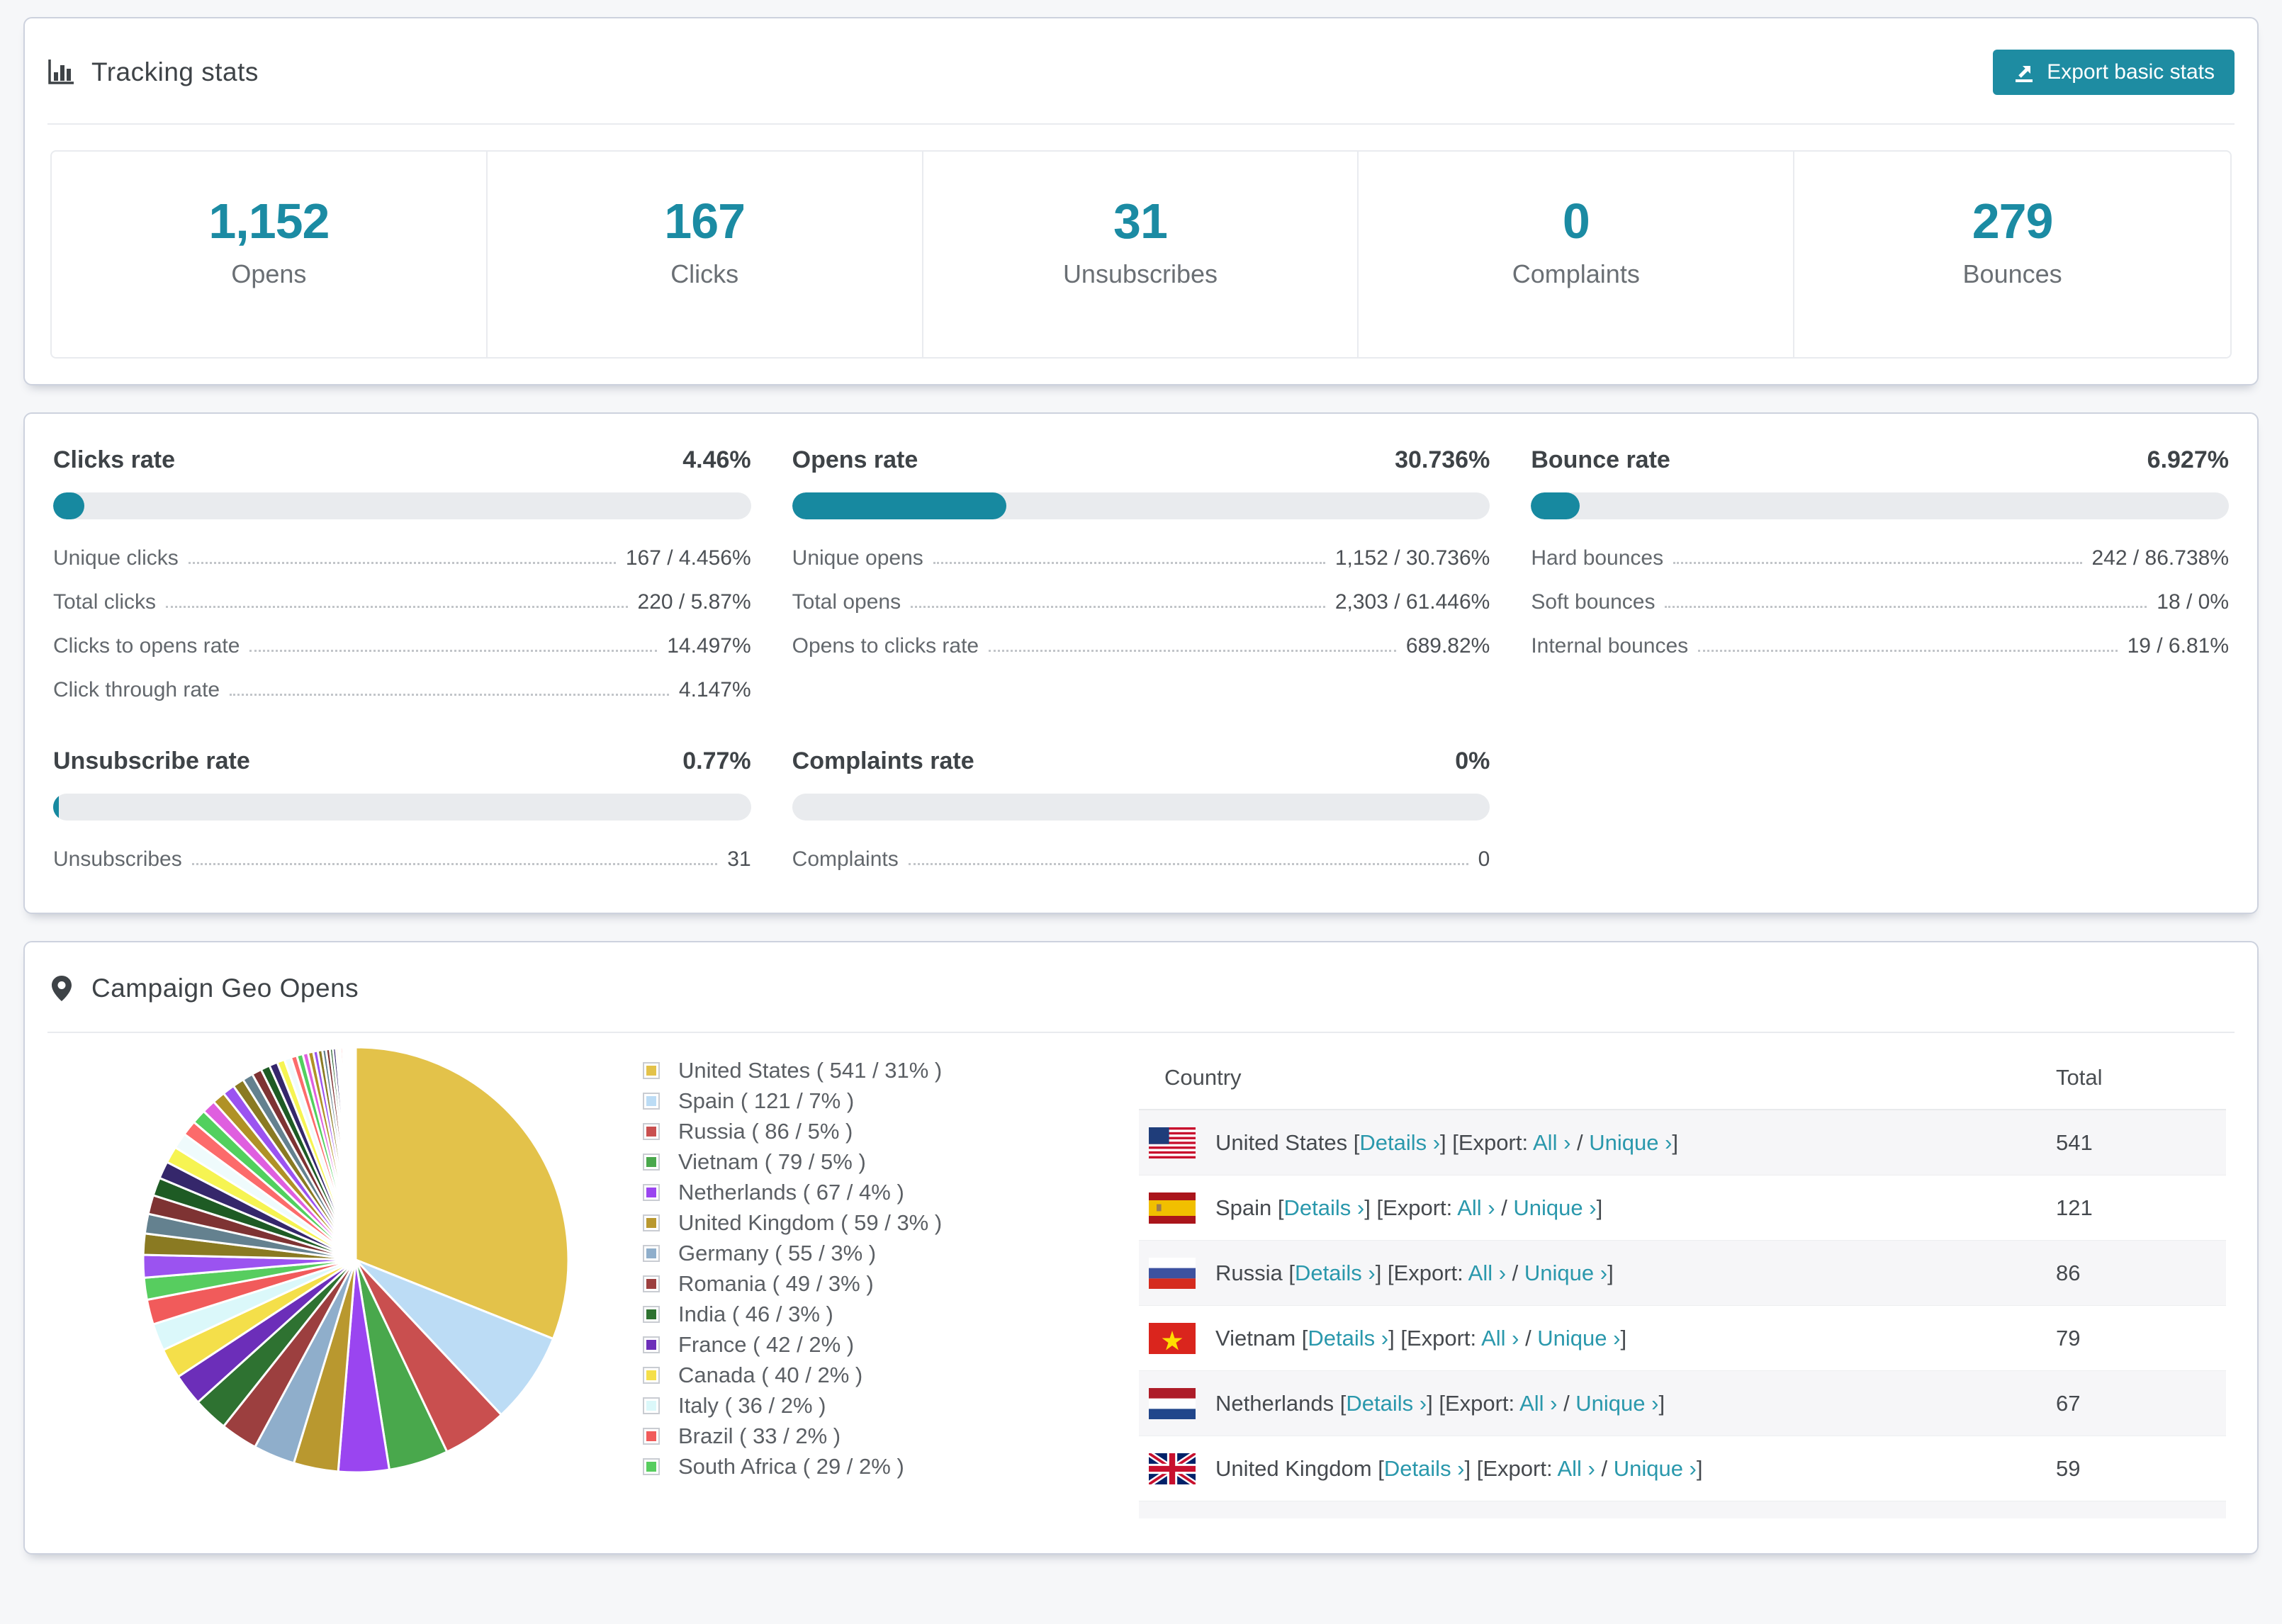 Image resolution: width=2282 pixels, height=1624 pixels. I want to click on legend-item-united-kingdom: United Kingdom ( 59 / 3% ), so click(891, 1223).